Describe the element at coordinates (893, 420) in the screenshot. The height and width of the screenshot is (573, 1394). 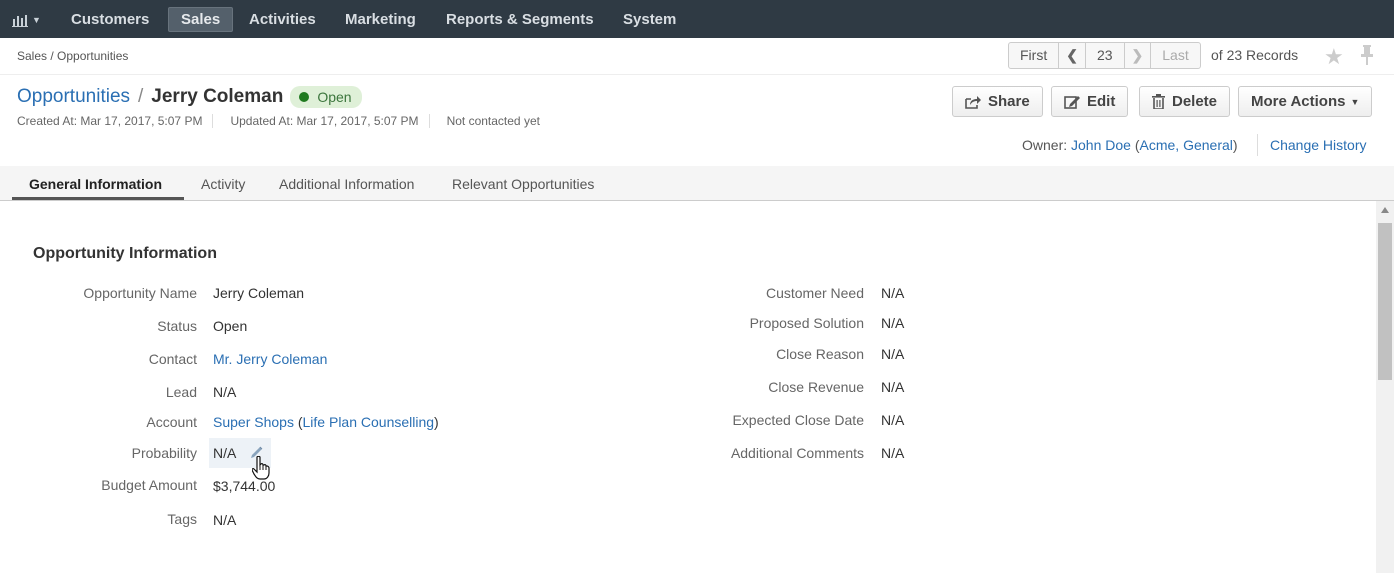
I see `field-value-expected-close-date: N/A` at that location.